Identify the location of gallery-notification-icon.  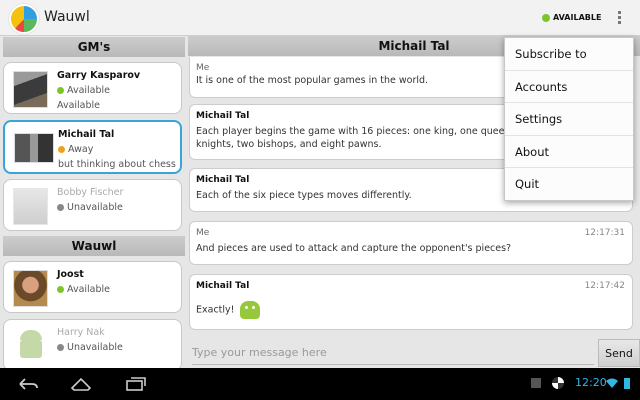
(536, 383).